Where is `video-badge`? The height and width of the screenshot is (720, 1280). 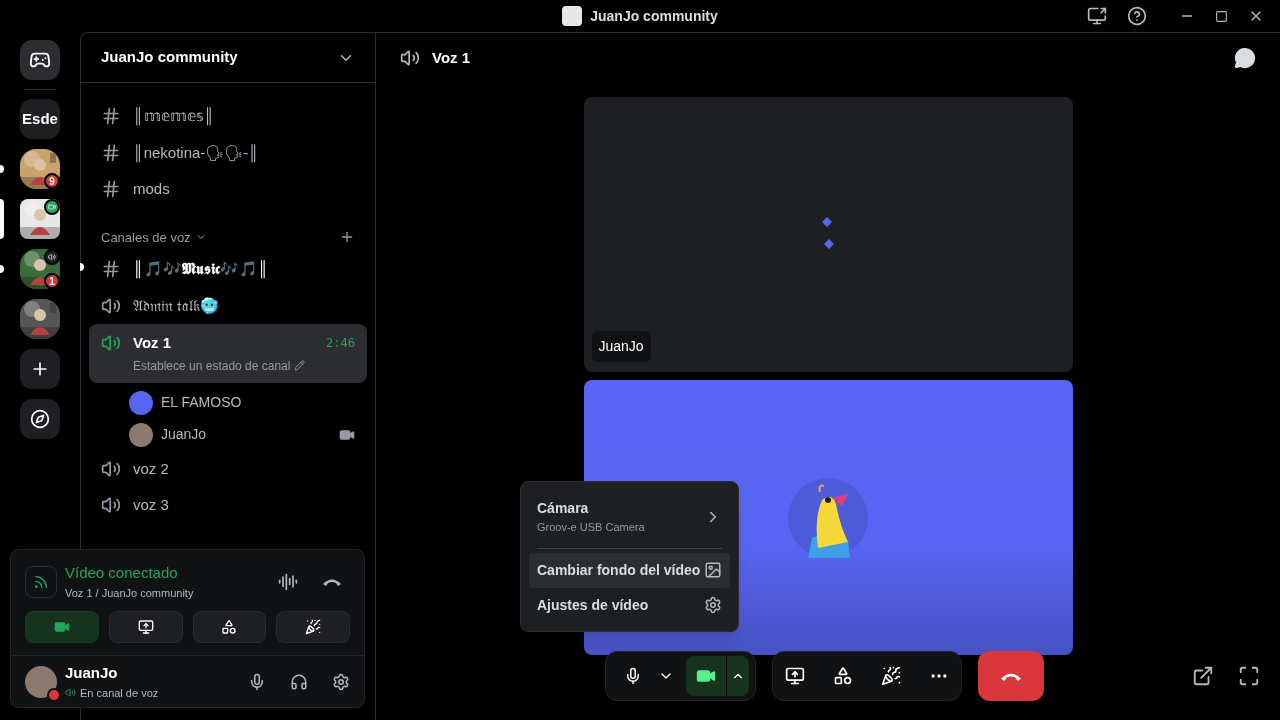 video-badge is located at coordinates (52, 207).